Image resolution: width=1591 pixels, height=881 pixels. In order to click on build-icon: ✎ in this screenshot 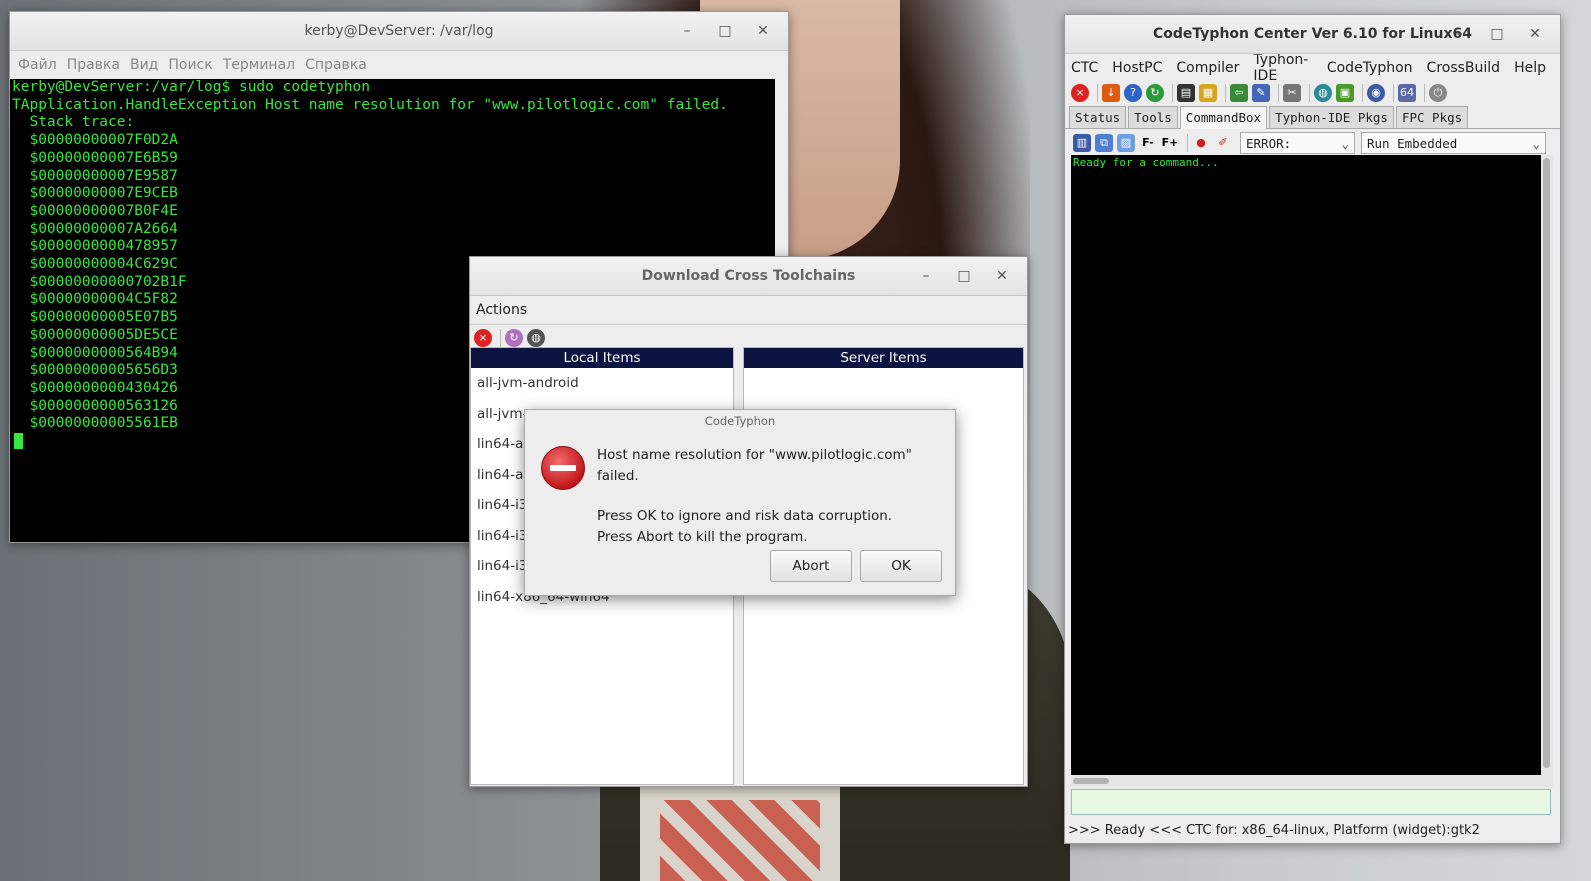, I will do `click(1261, 93)`.